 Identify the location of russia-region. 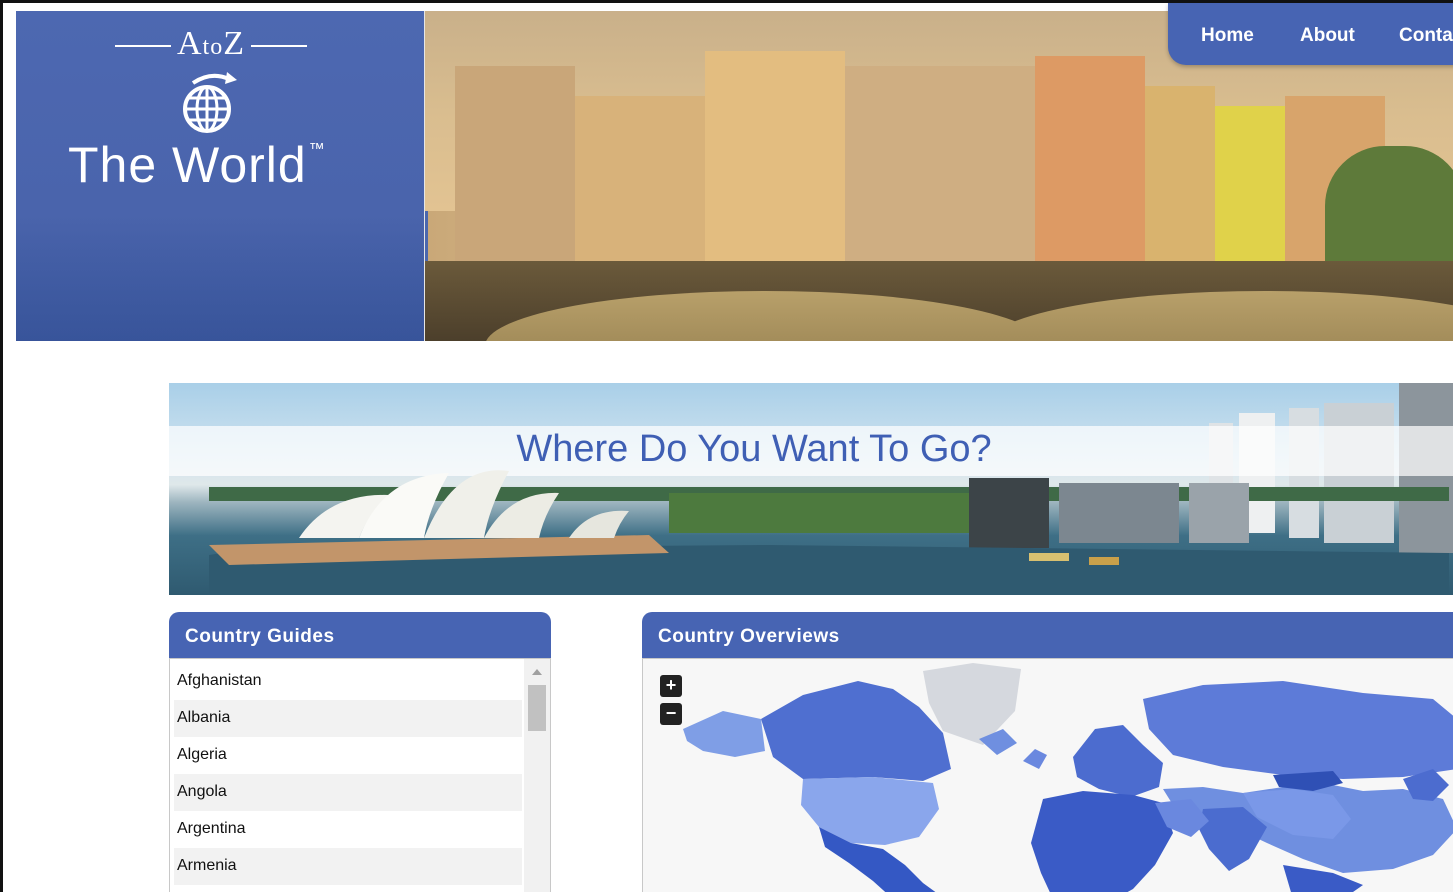
(1298, 730).